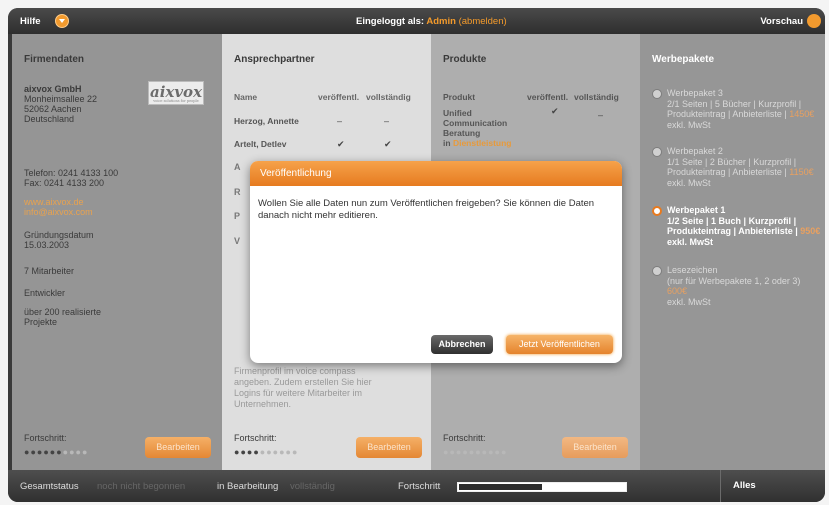  Describe the element at coordinates (814, 21) in the screenshot. I see `preview-icon` at that location.